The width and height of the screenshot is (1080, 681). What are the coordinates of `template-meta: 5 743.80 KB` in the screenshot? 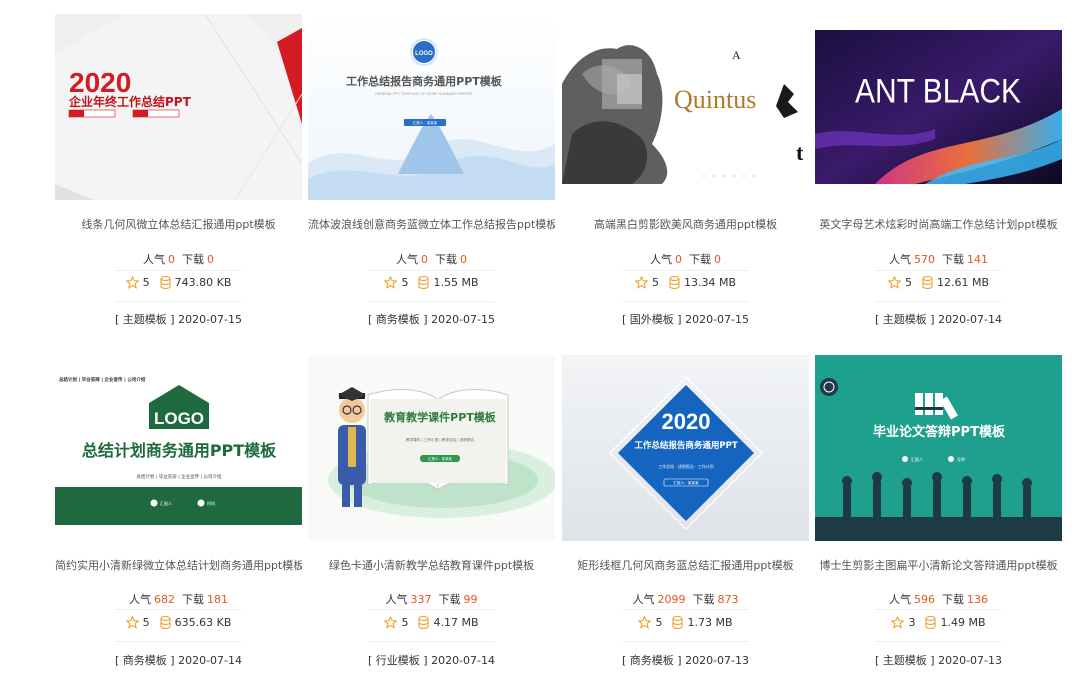 It's located at (178, 283).